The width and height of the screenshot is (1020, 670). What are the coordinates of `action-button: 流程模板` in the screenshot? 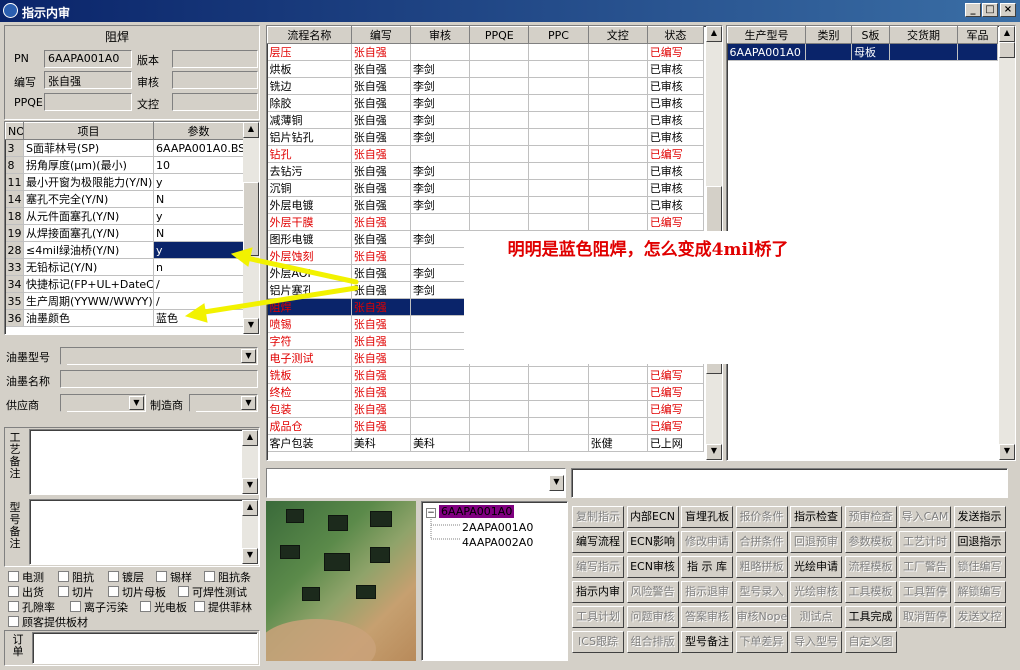 It's located at (870, 567).